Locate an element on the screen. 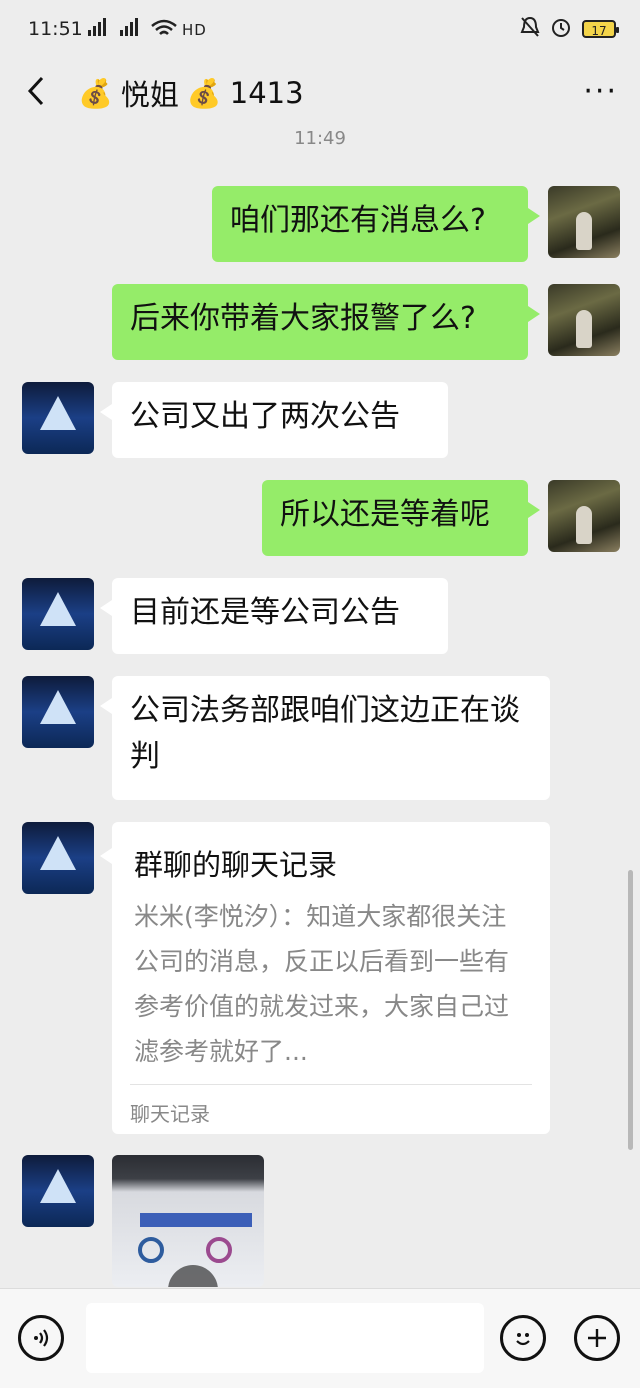 This screenshot has height=1388, width=640. video-thumbnail is located at coordinates (188, 1221).